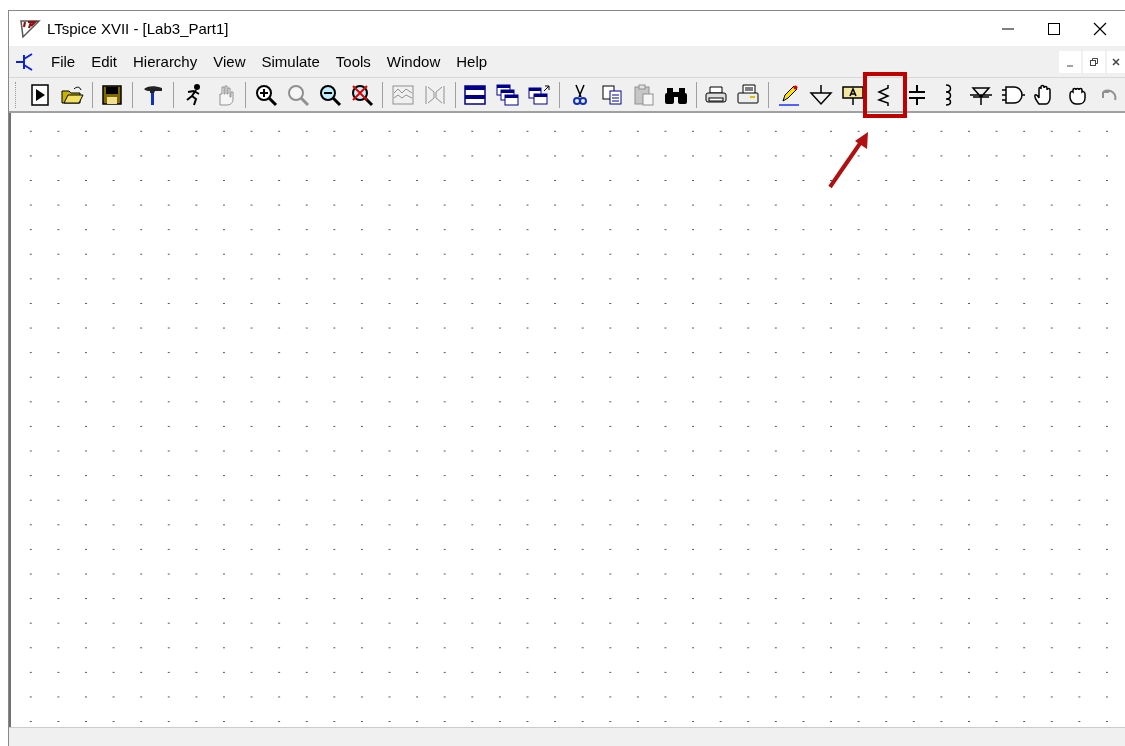 This screenshot has height=746, width=1125. What do you see at coordinates (748, 94) in the screenshot?
I see `printer-icon` at bounding box center [748, 94].